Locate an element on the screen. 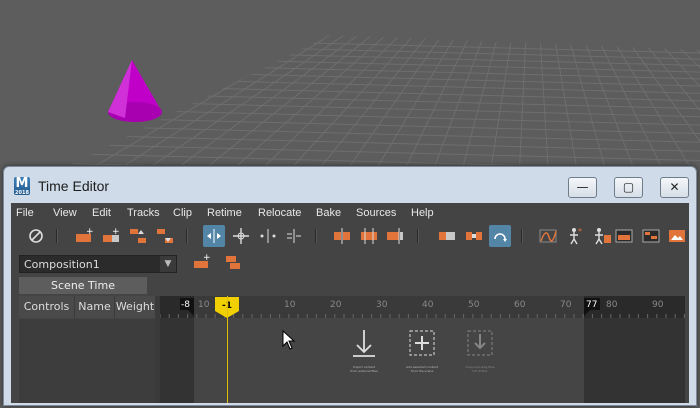 This screenshot has width=700, height=408. add-composition-icon: + is located at coordinates (202, 262).